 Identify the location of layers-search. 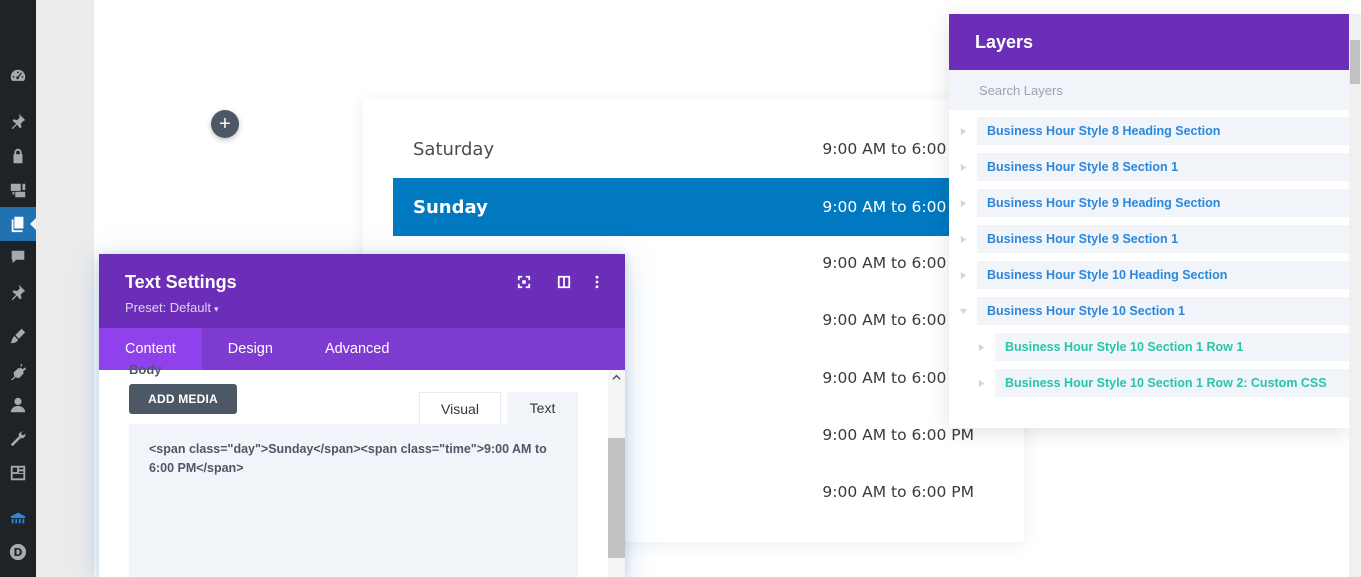
(1149, 90).